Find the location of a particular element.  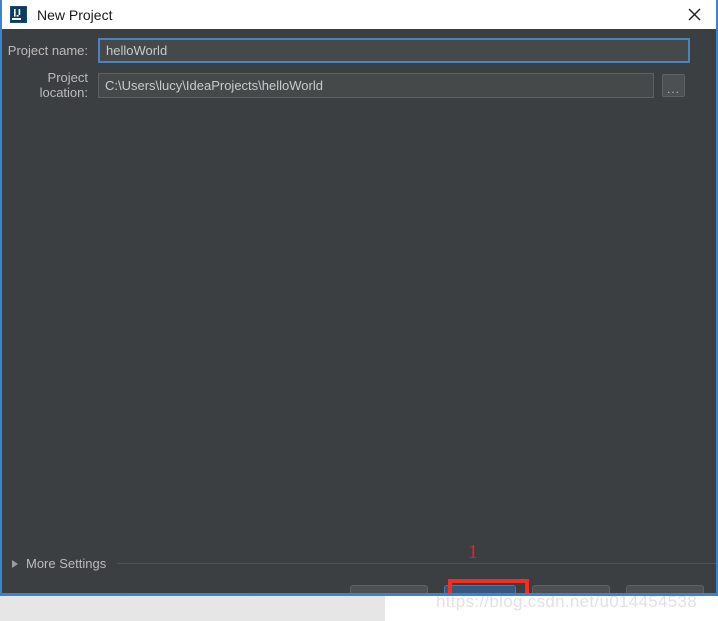

annotation-number: 1 is located at coordinates (473, 552).